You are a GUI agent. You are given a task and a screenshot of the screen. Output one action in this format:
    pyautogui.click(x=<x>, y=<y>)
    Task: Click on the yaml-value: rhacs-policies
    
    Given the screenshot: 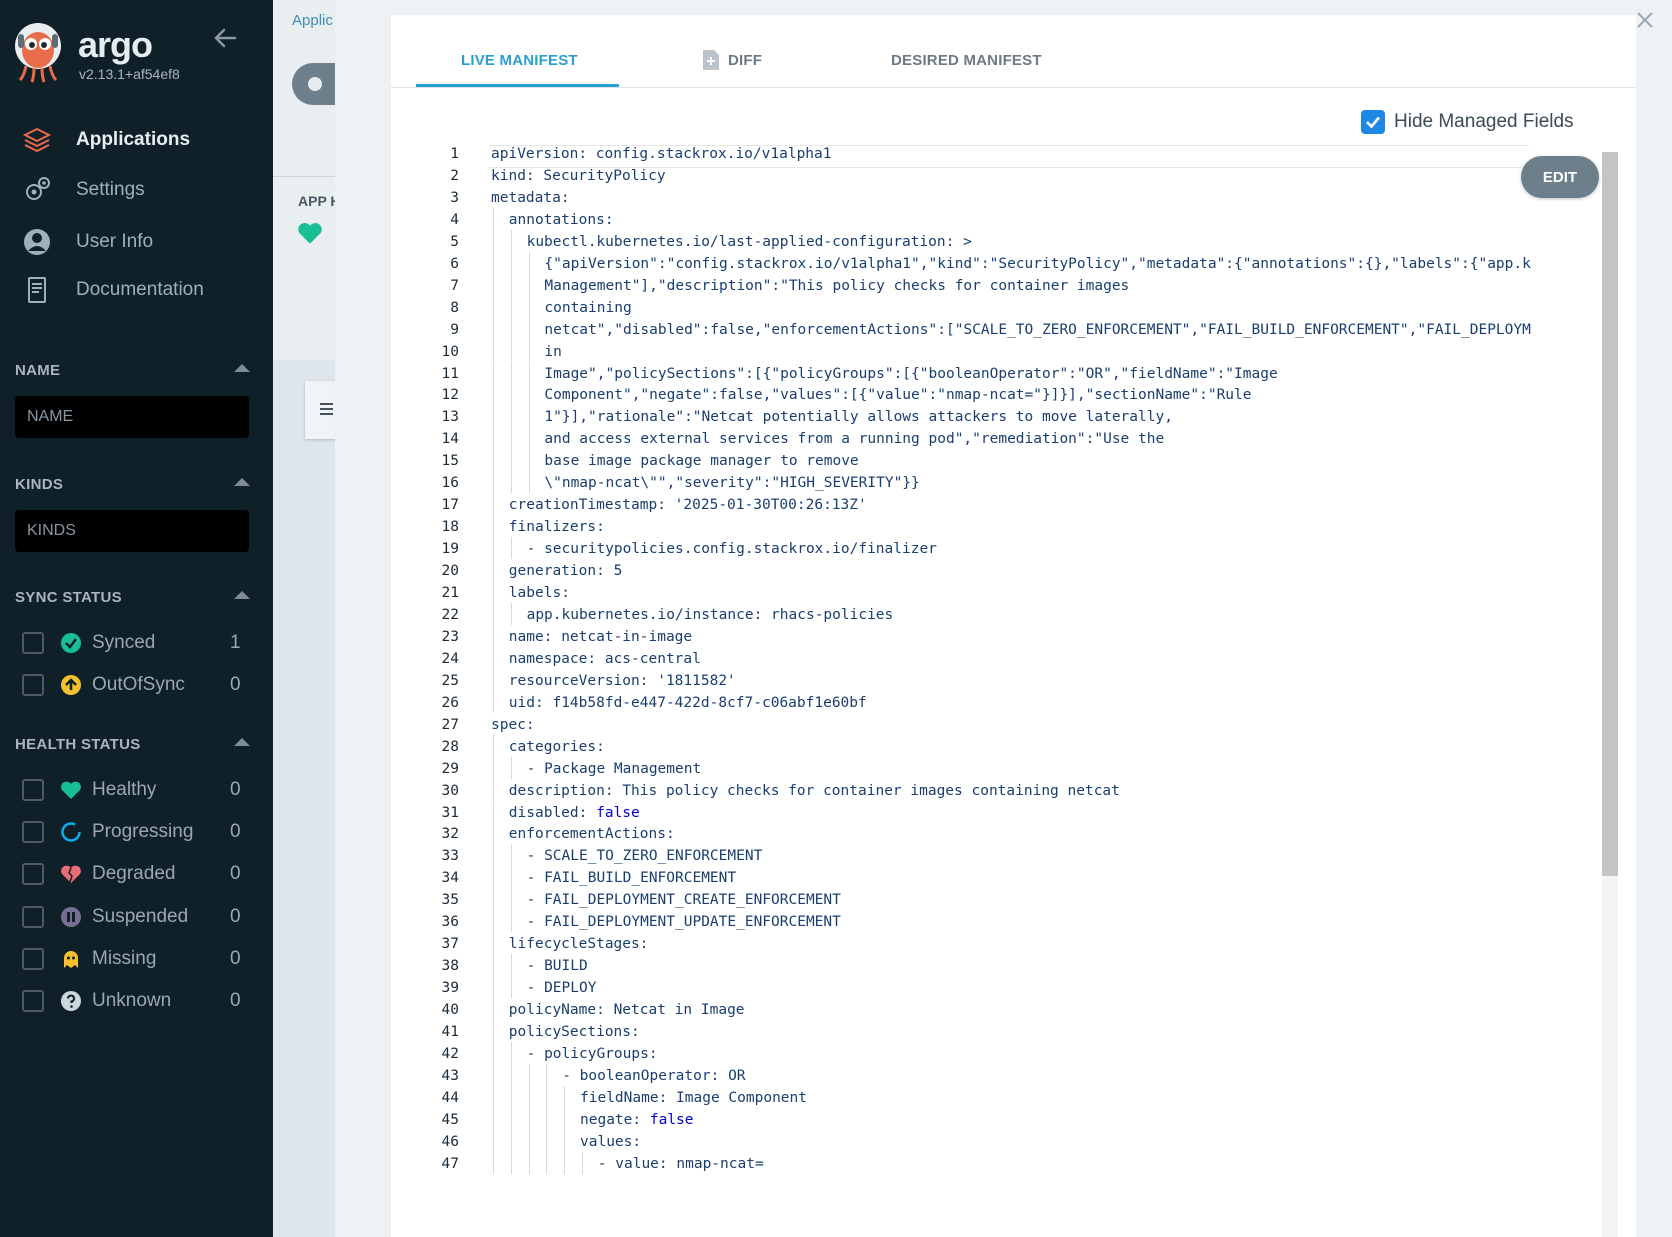 What is the action you would take?
    pyautogui.click(x=832, y=614)
    